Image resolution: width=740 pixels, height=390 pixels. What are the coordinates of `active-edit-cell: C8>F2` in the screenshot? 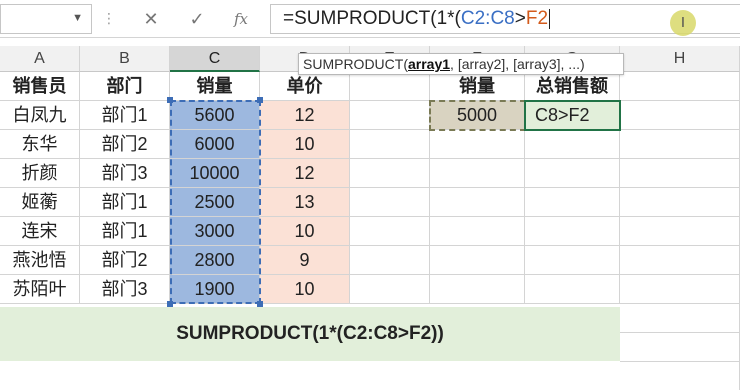 It's located at (572, 115).